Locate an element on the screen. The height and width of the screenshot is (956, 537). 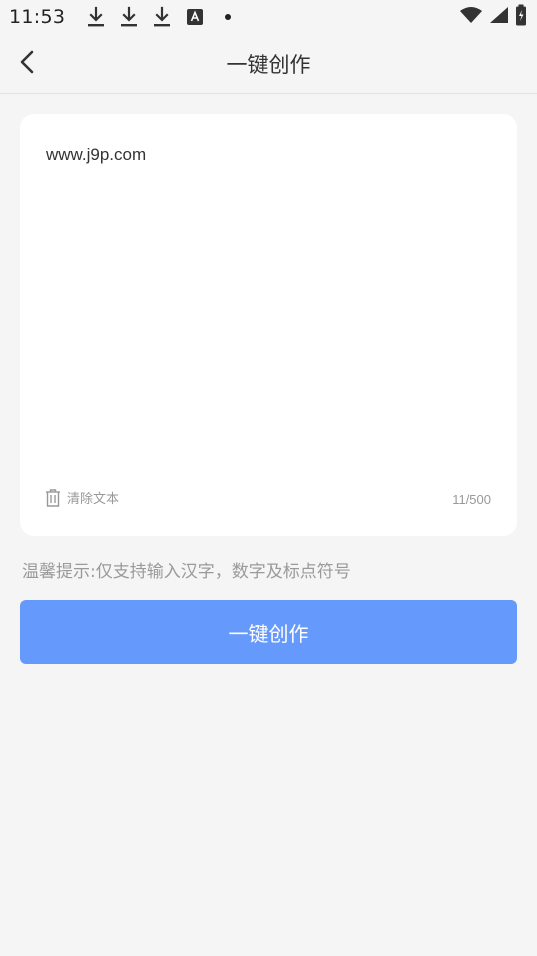
clear-text-button: 清除文本 is located at coordinates (82, 497).